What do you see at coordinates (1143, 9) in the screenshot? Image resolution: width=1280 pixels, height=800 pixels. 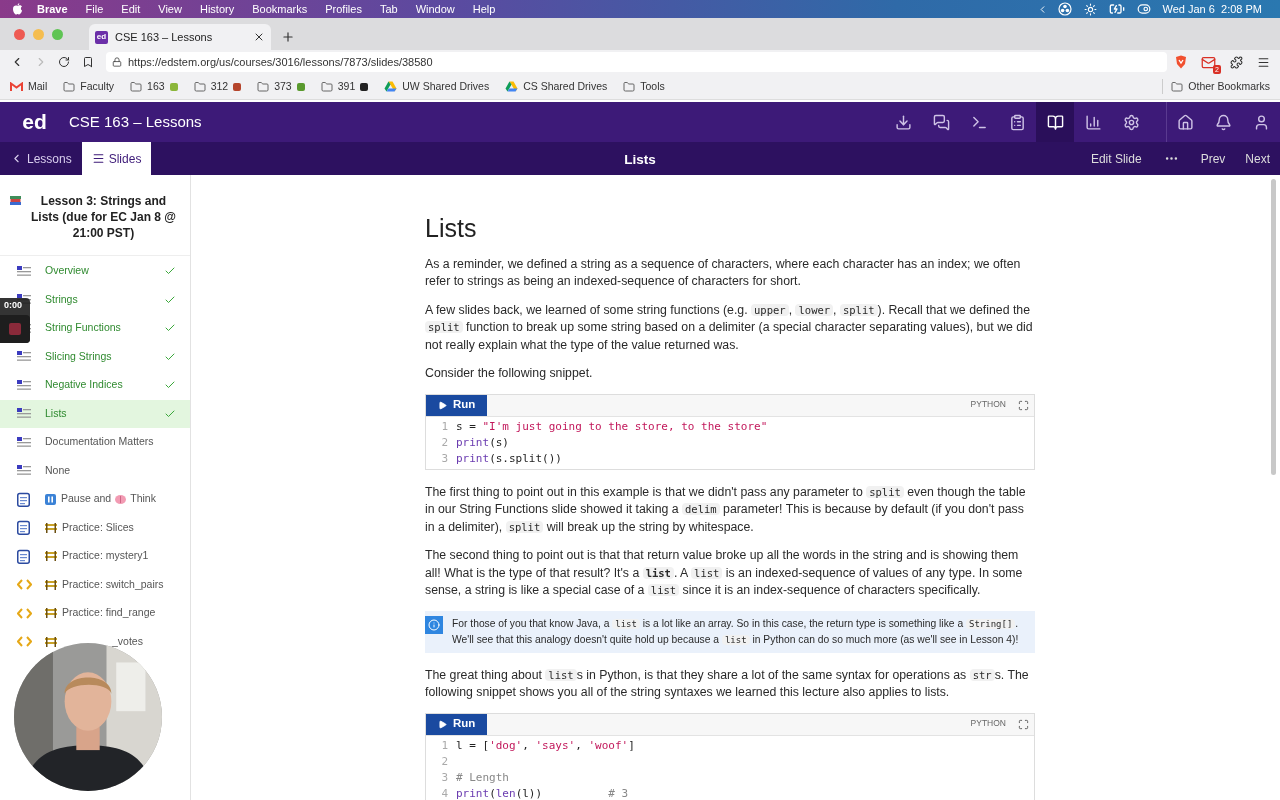 I see `control-center-icon` at bounding box center [1143, 9].